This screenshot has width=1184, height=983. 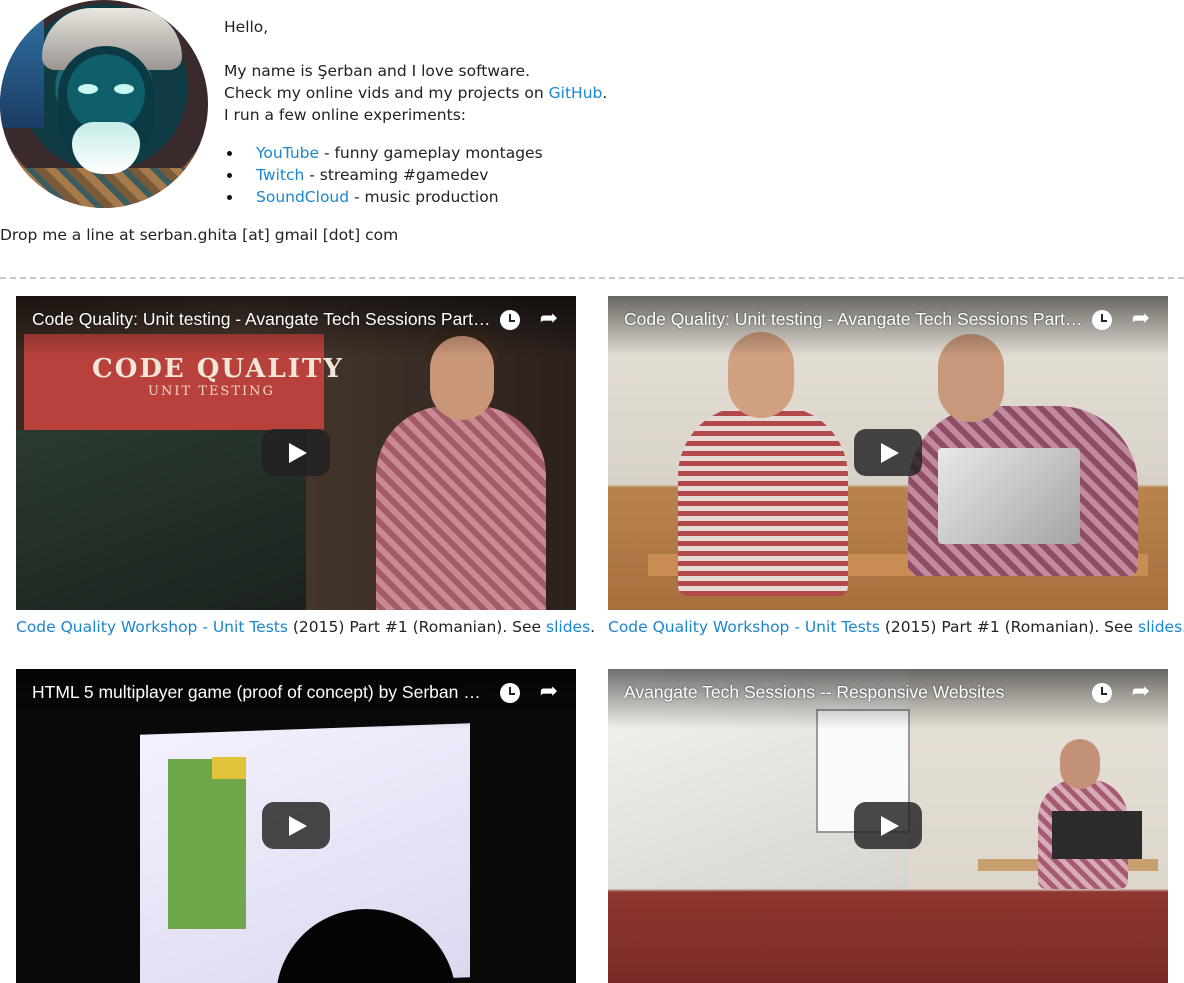 I want to click on youtube-link: YouTube, so click(x=287, y=153).